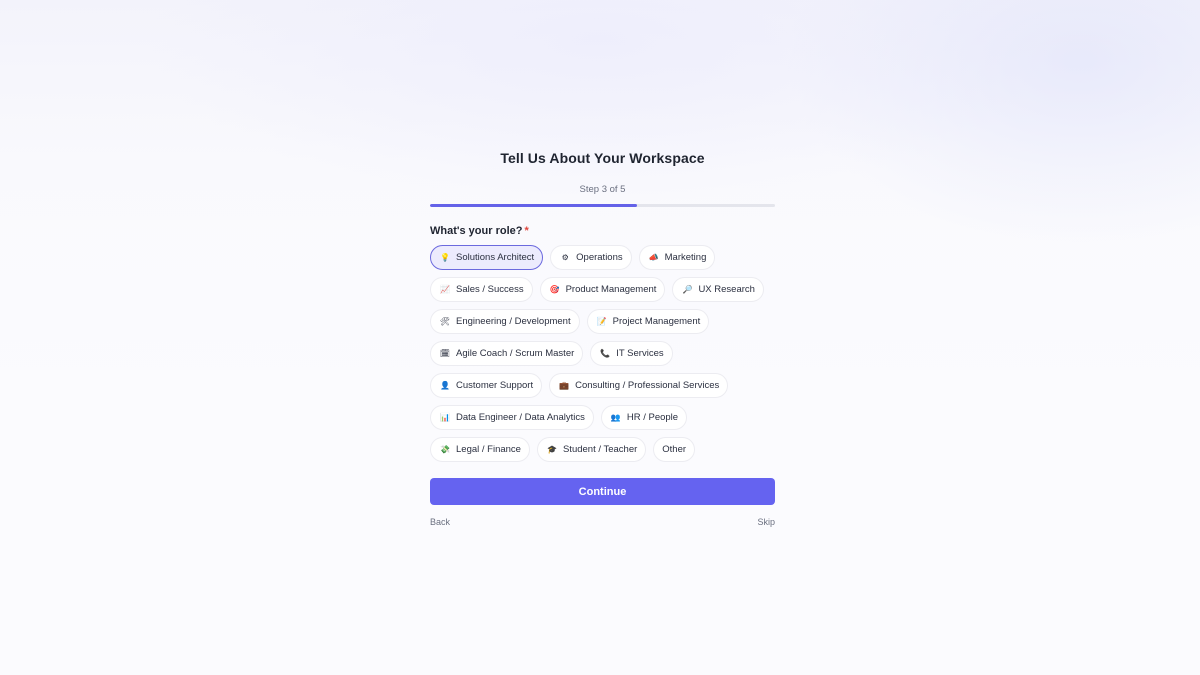 The height and width of the screenshot is (675, 1200). I want to click on role-chip-label: Marketing, so click(685, 257).